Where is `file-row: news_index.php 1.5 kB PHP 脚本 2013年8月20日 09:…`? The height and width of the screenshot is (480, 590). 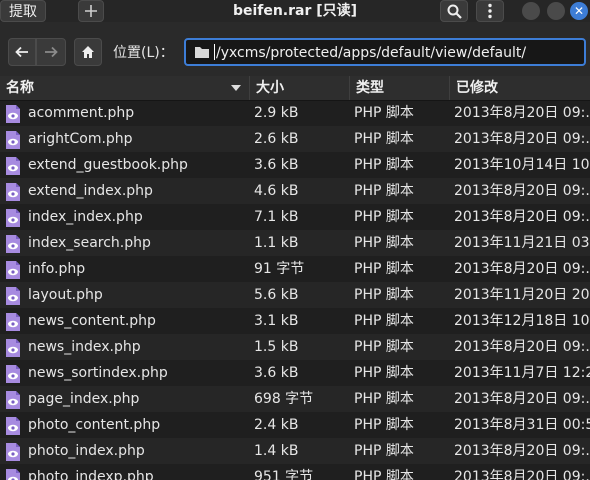 file-row: news_index.php 1.5 kB PHP 脚本 2013年8月20日 09:… is located at coordinates (295, 347).